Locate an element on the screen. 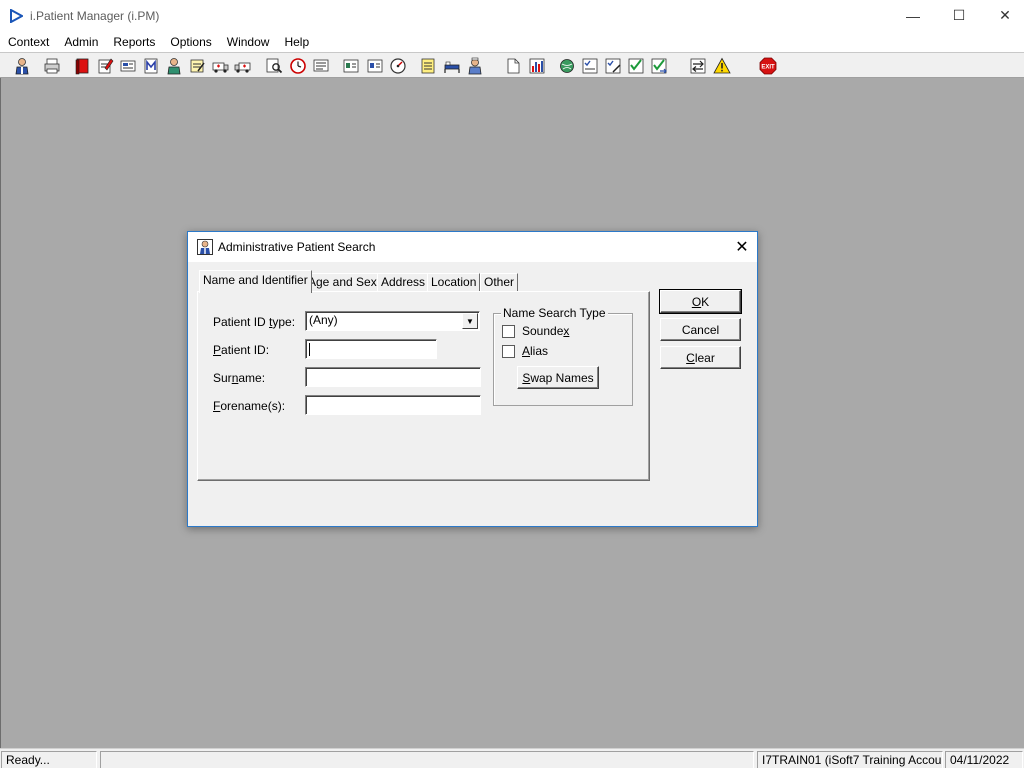  menu-context: Context is located at coordinates (28, 42).